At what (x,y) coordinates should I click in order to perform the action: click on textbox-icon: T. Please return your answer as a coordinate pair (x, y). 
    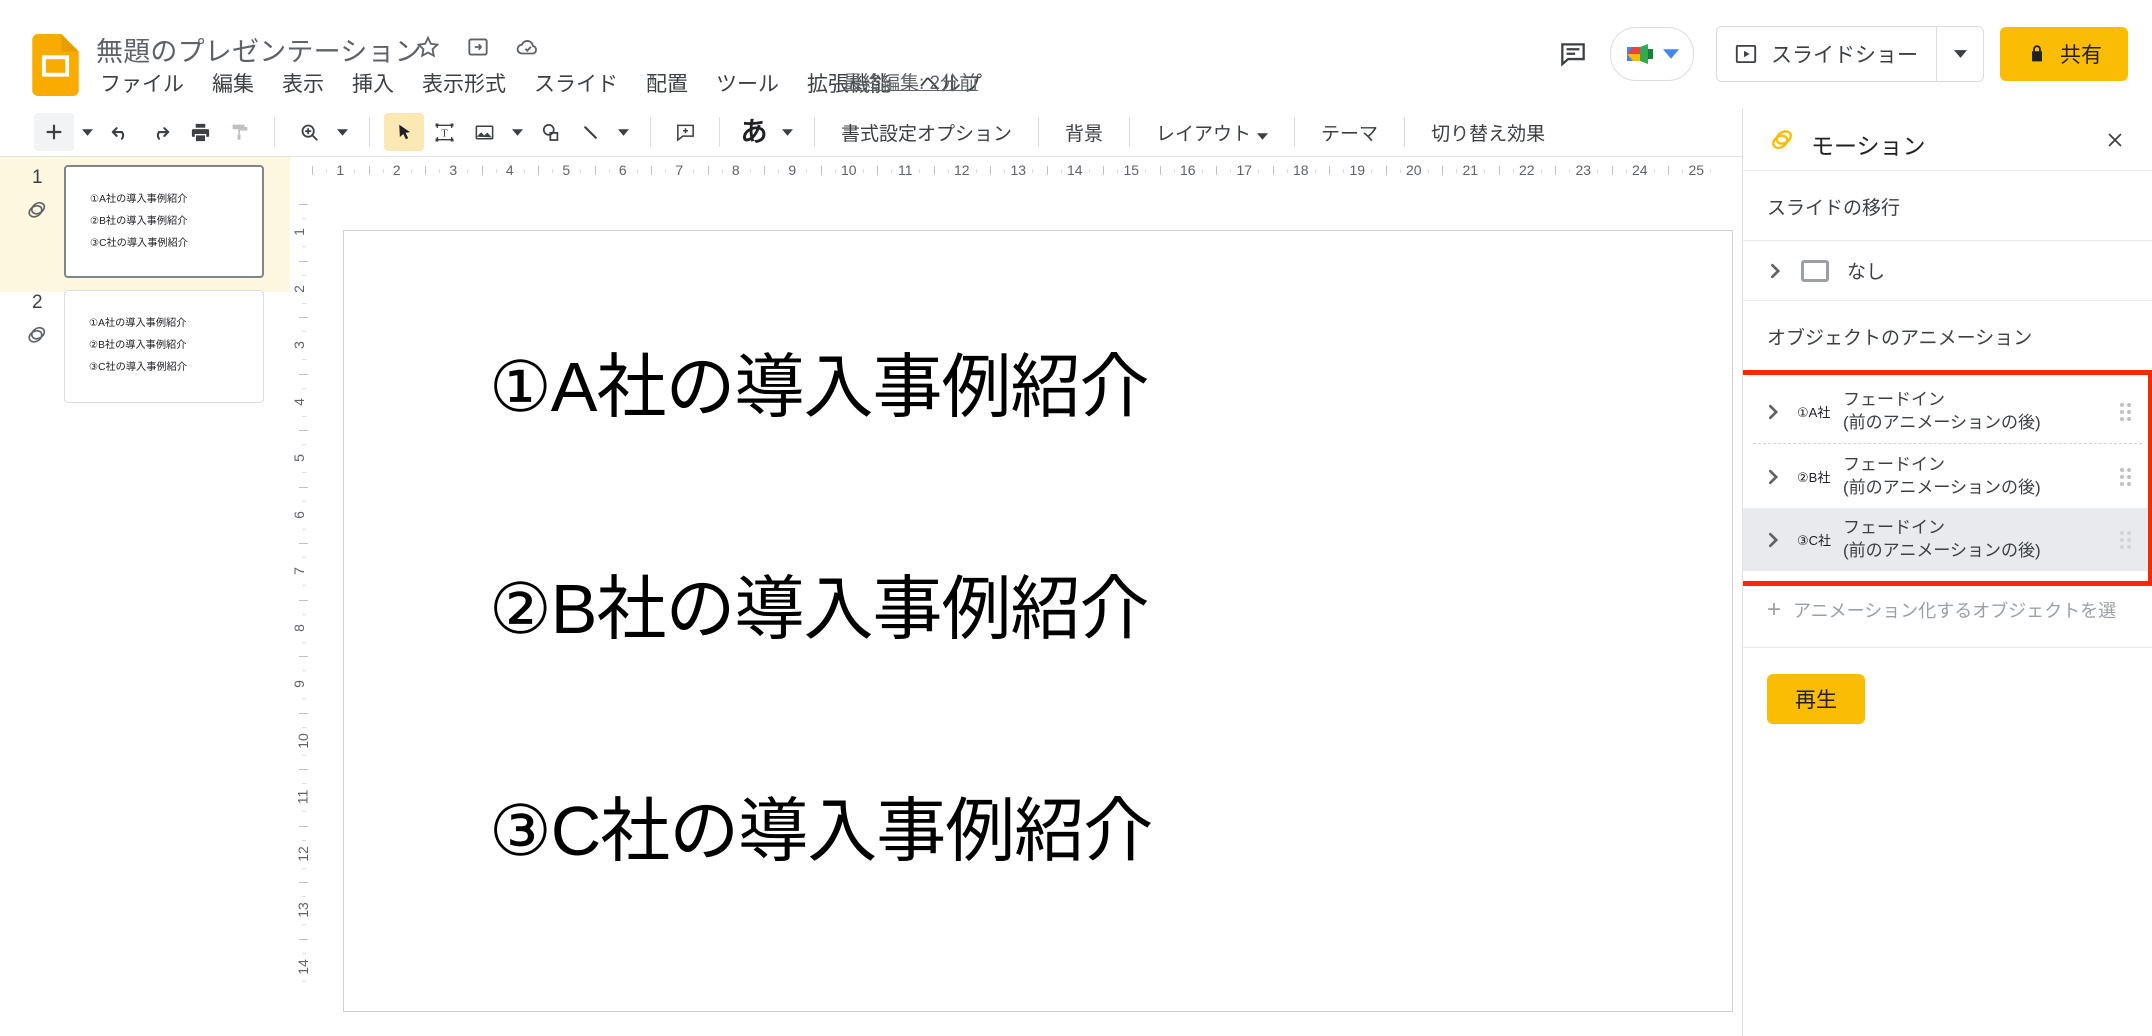
    Looking at the image, I should click on (444, 132).